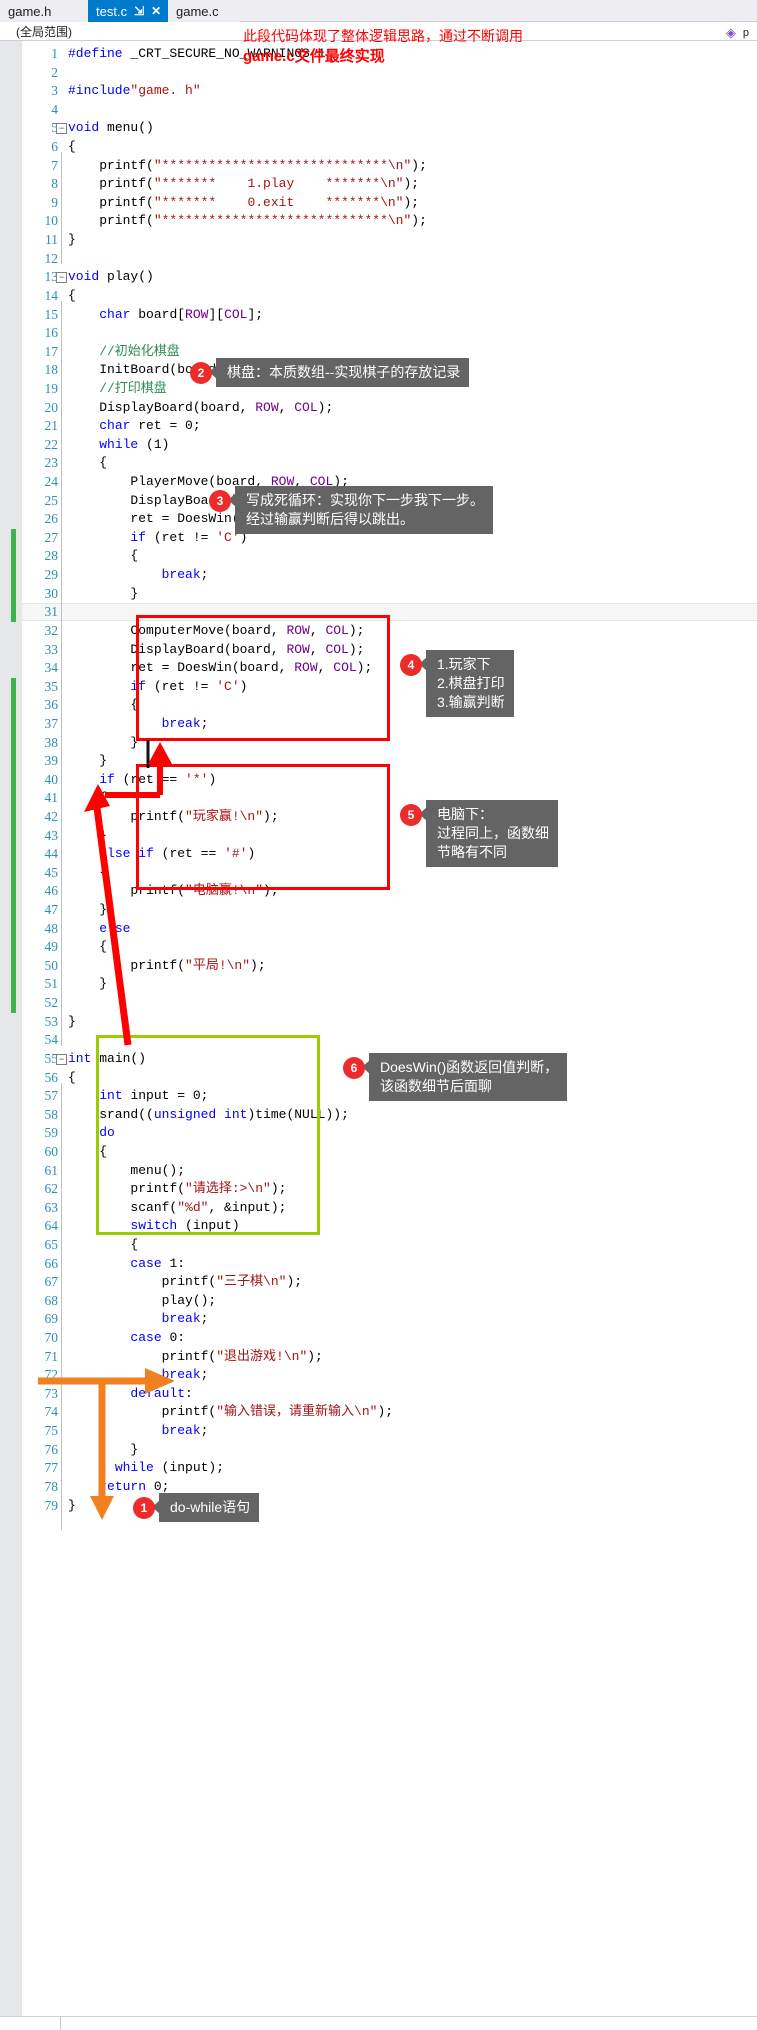 The width and height of the screenshot is (757, 2030). I want to click on code-text: while (1), so click(134, 444).